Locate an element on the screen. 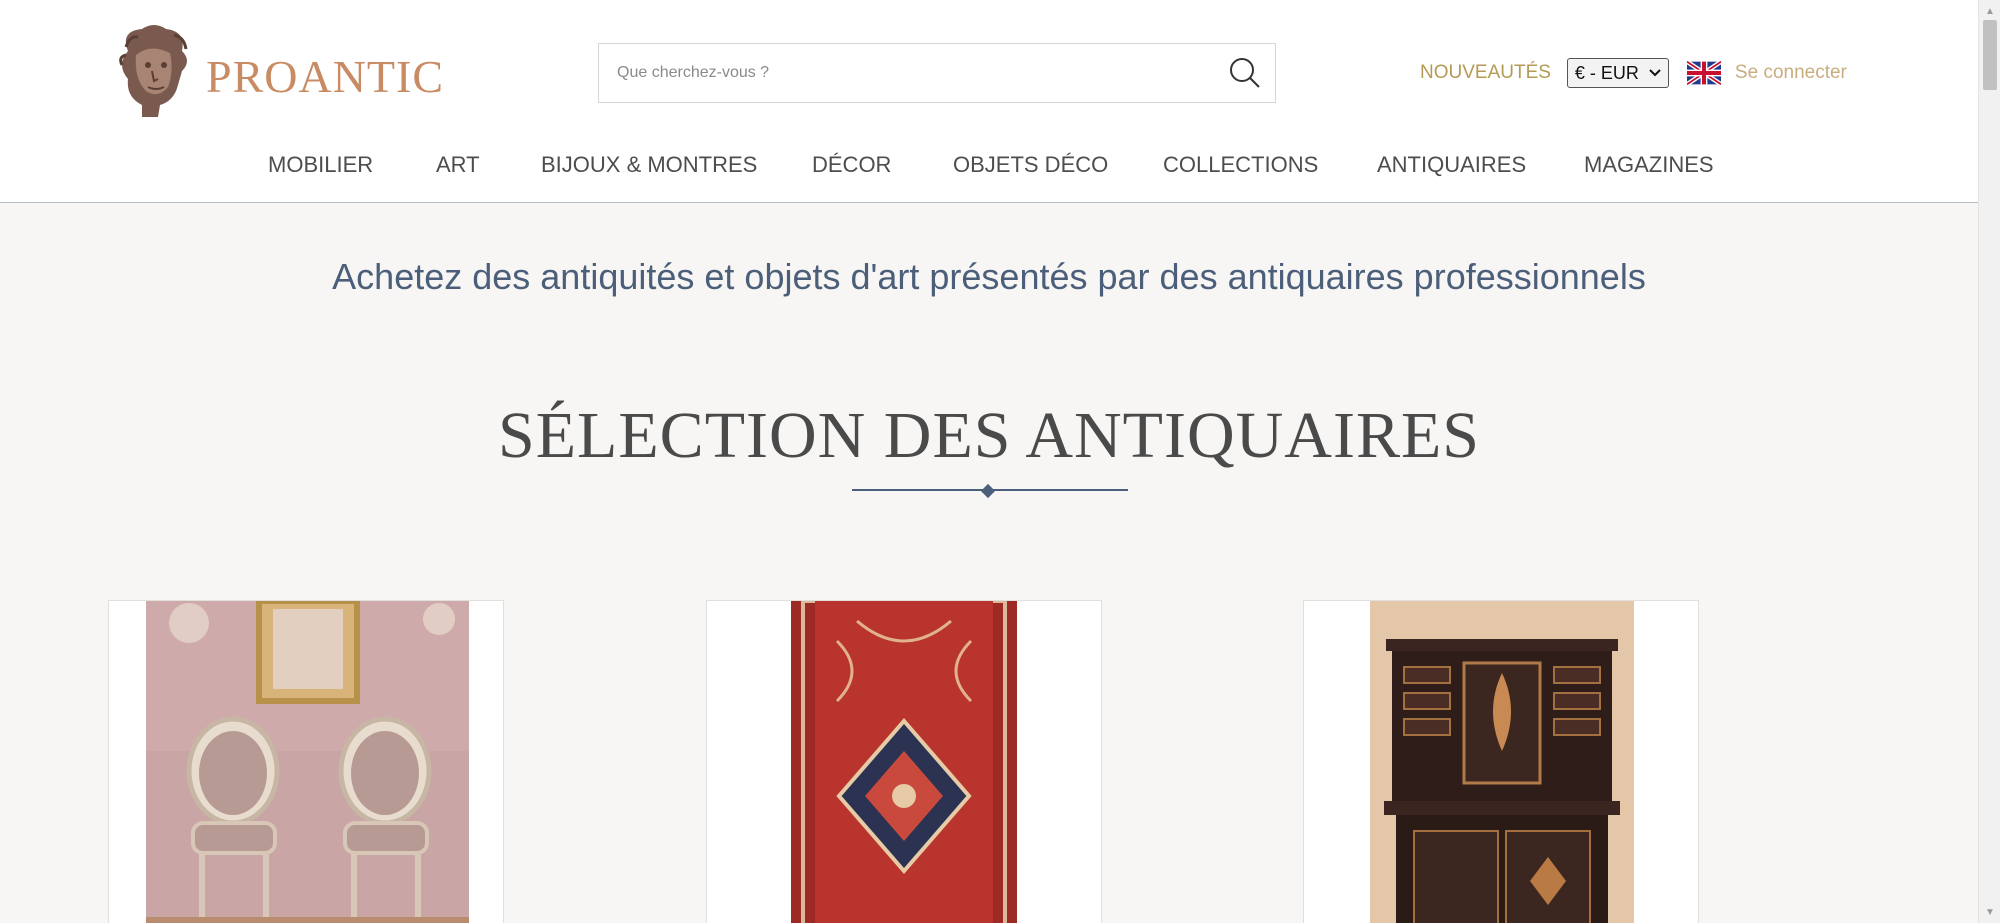 This screenshot has height=923, width=2000. product-image-cabinet is located at coordinates (1501, 762).